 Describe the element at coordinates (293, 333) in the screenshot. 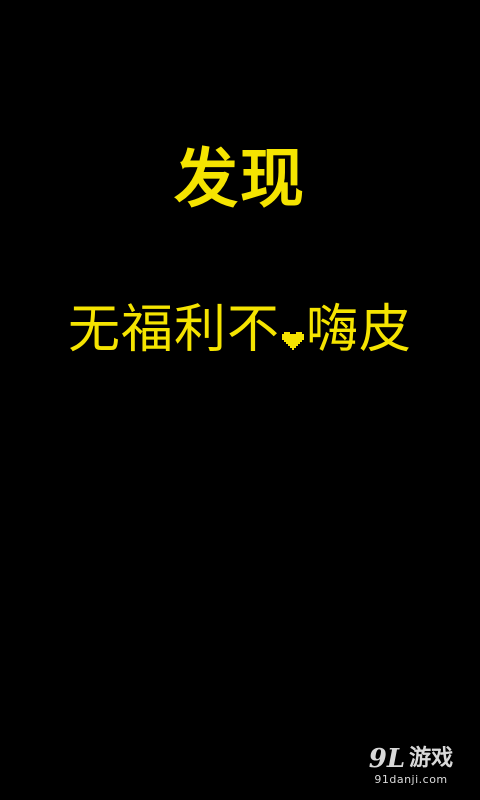

I see `pixel-heart-icon` at that location.